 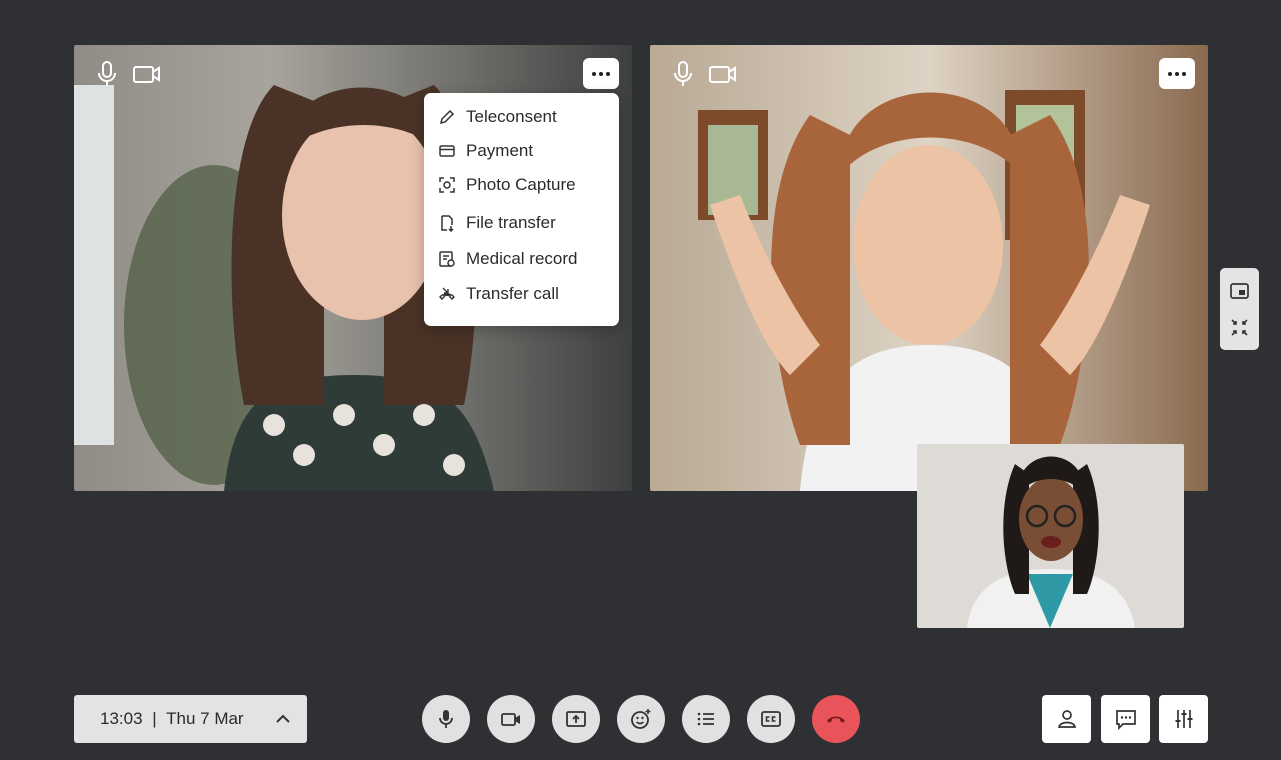 I want to click on menu-item-medical-record: Medical record, so click(x=508, y=259).